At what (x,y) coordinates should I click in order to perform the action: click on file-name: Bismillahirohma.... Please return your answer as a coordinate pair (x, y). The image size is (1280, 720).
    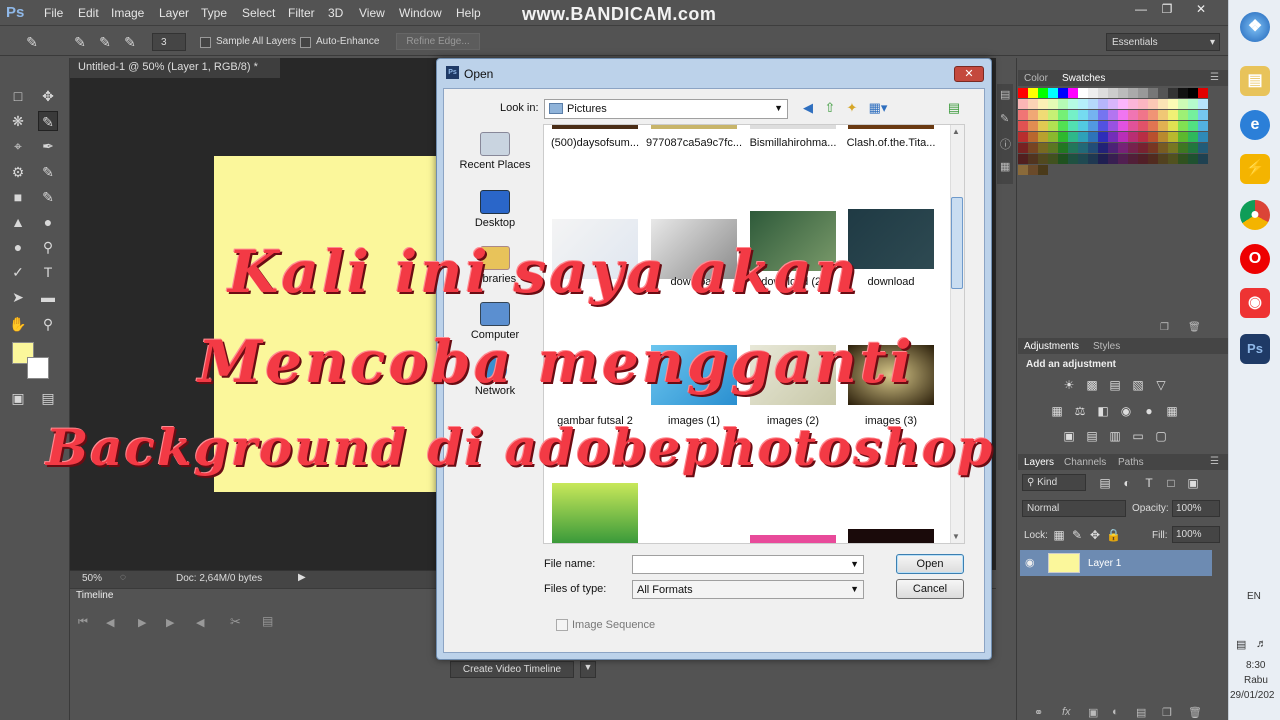
    Looking at the image, I should click on (793, 143).